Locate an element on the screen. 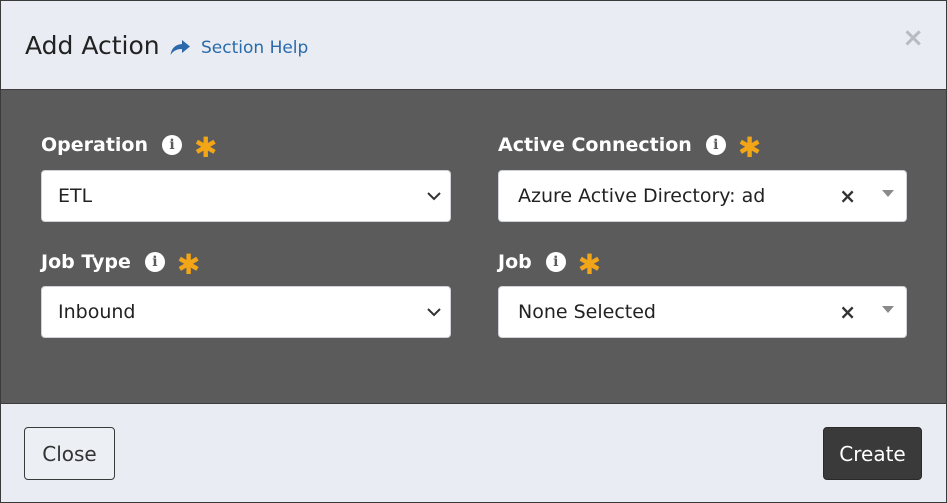  active-connection-value: Azure Active Directory: ad is located at coordinates (642, 196).